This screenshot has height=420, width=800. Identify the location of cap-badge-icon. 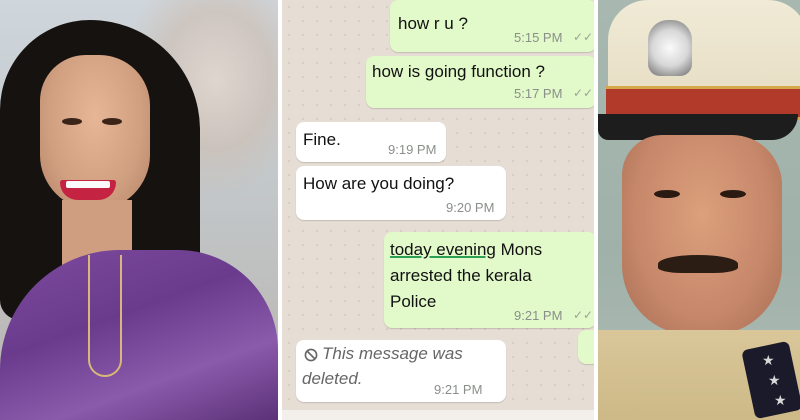
(670, 48).